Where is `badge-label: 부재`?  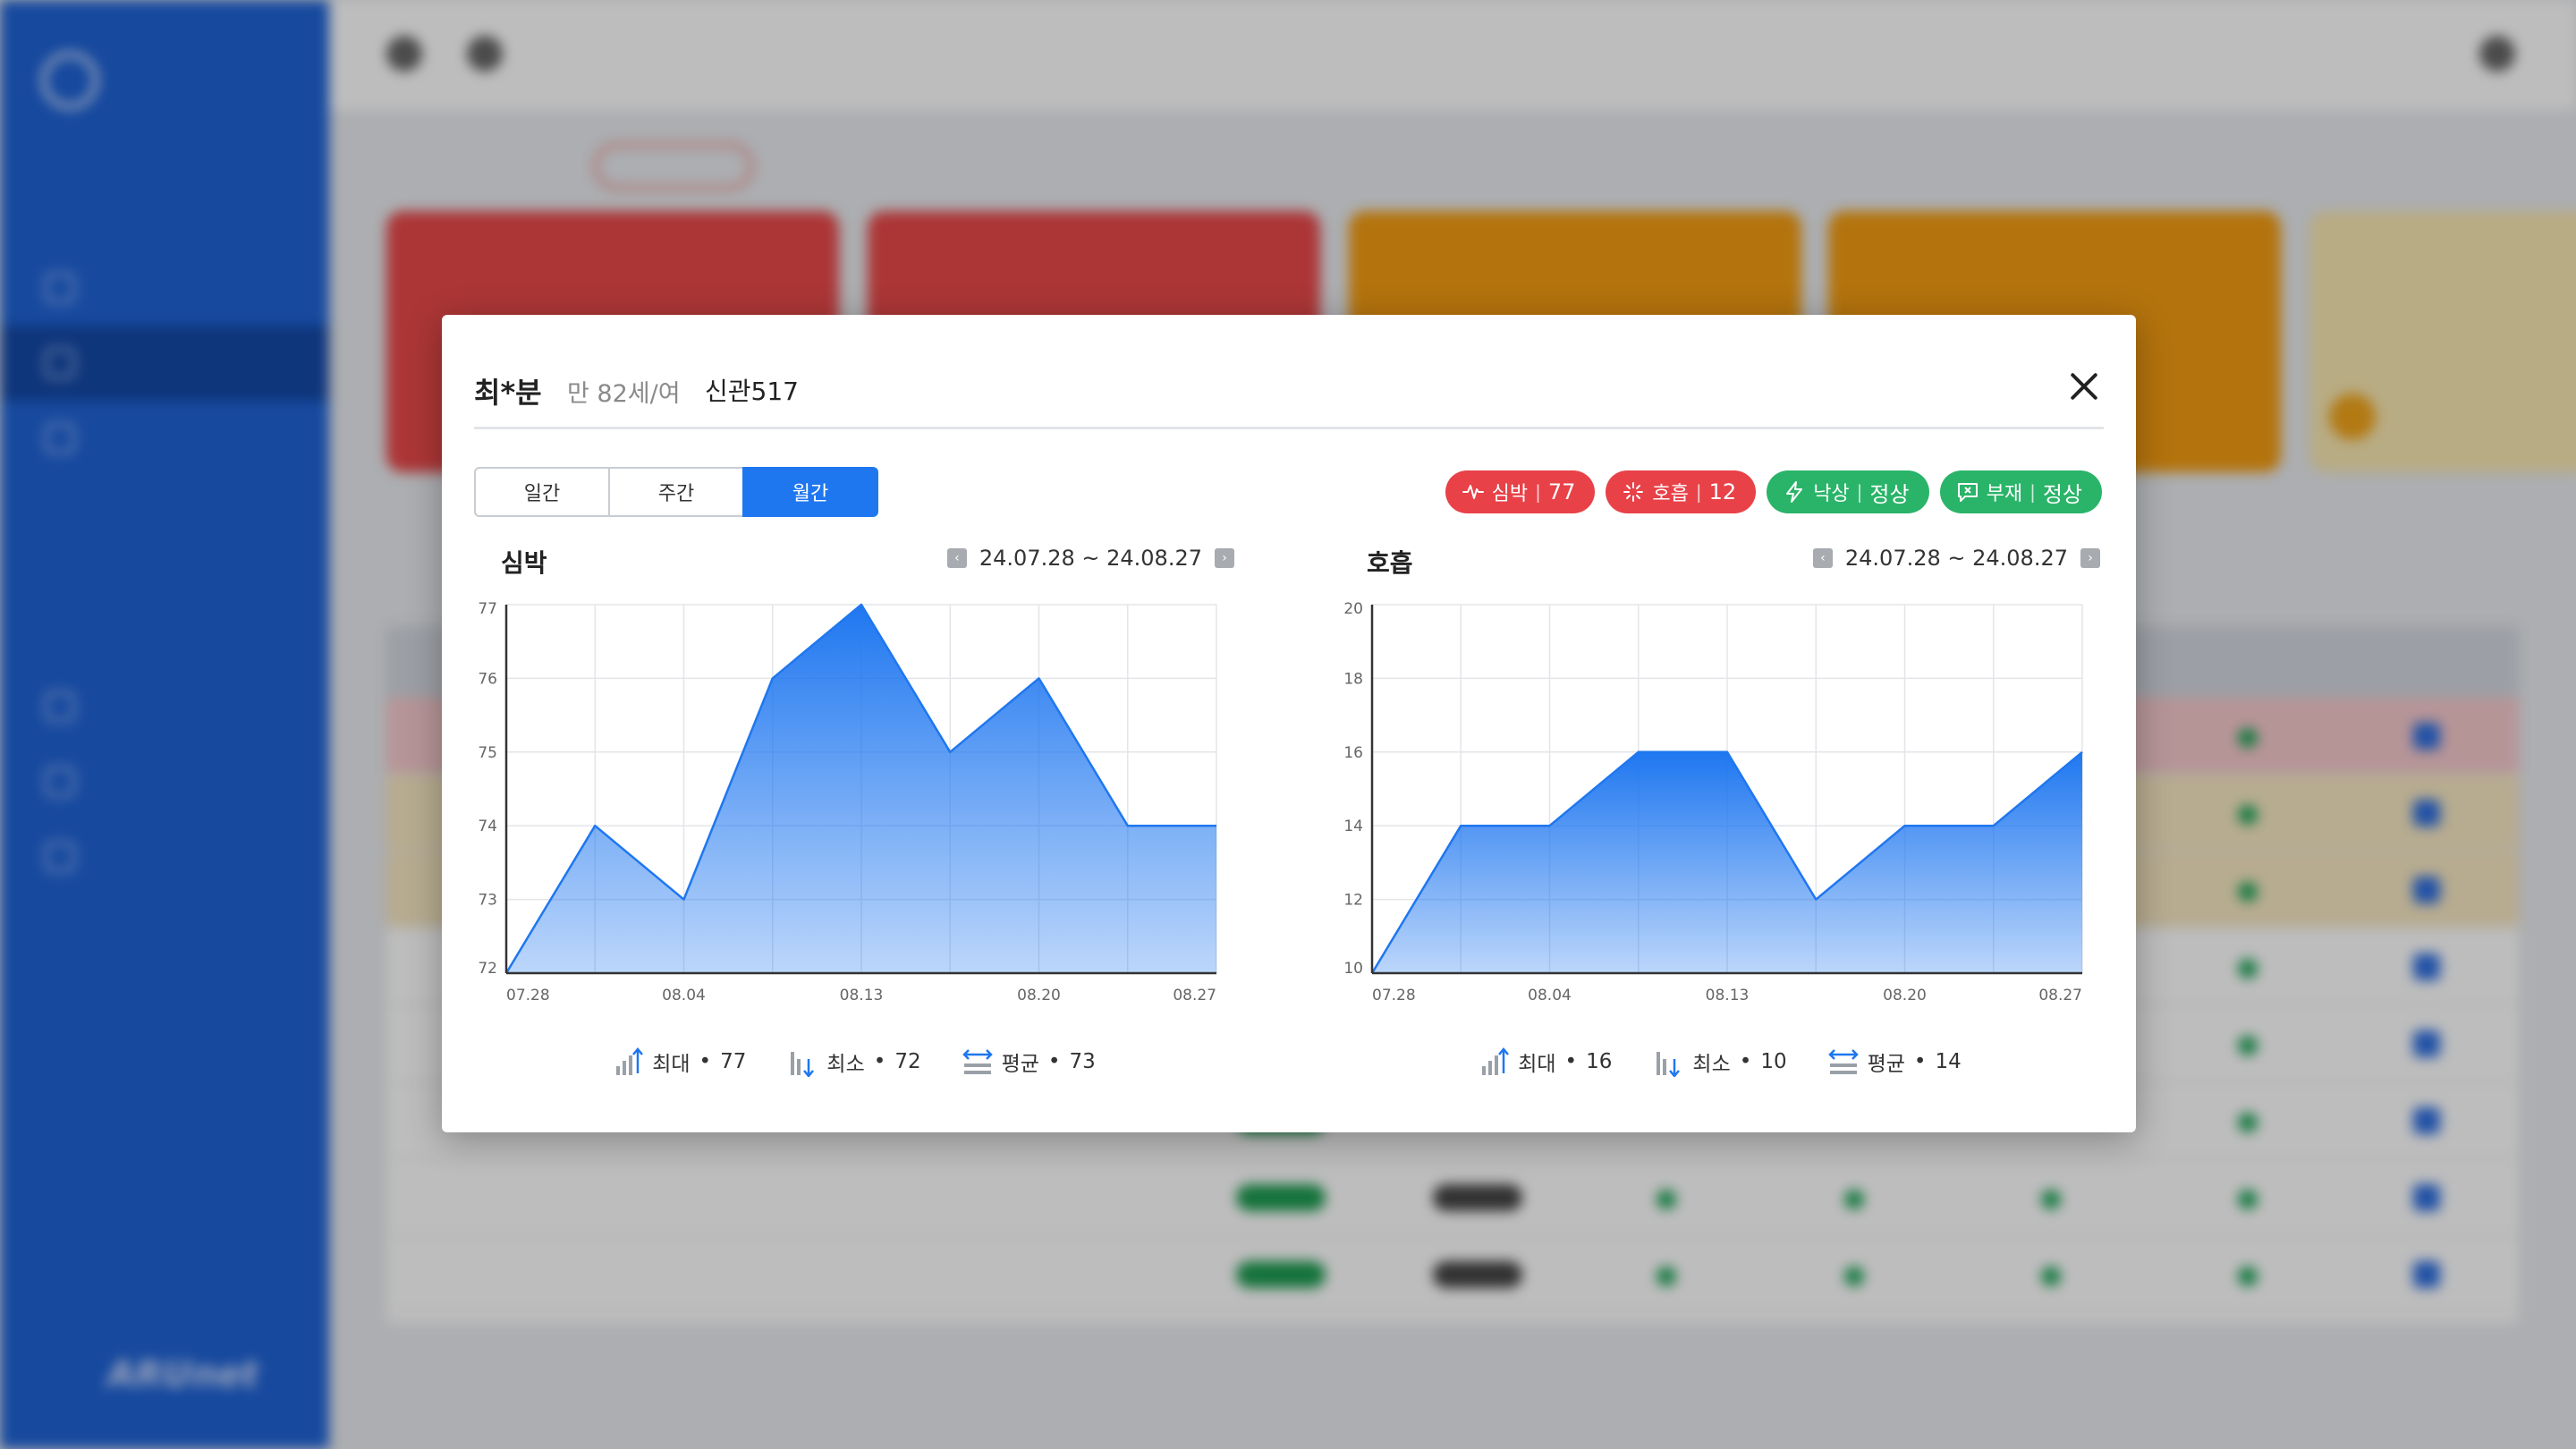
badge-label: 부재 is located at coordinates (2004, 494).